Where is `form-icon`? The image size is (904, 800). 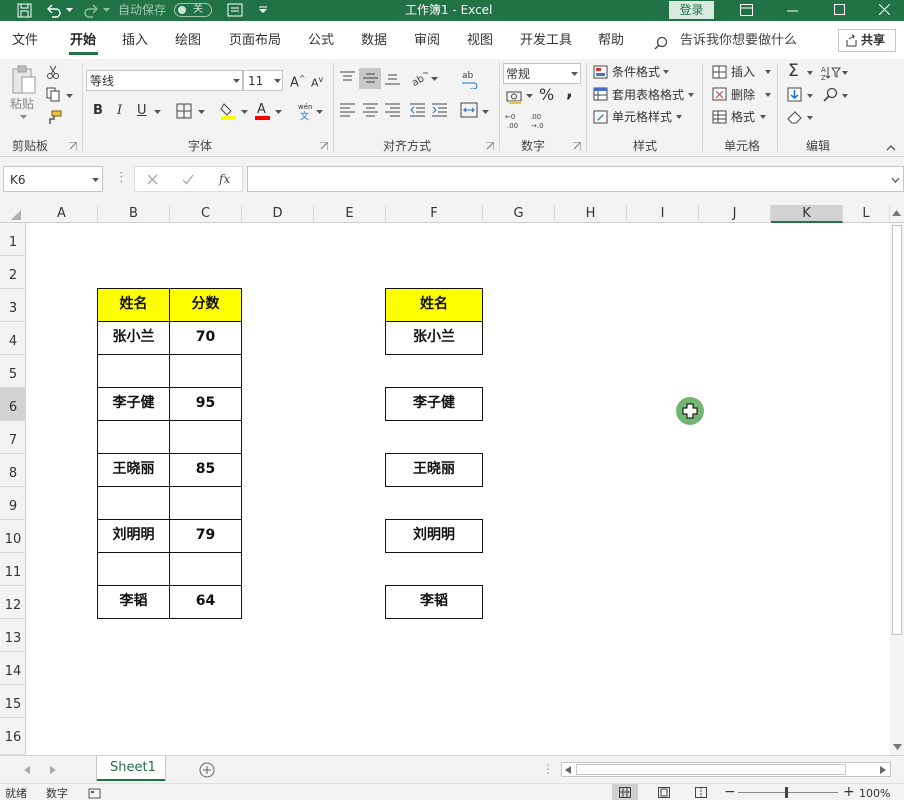 form-icon is located at coordinates (235, 10).